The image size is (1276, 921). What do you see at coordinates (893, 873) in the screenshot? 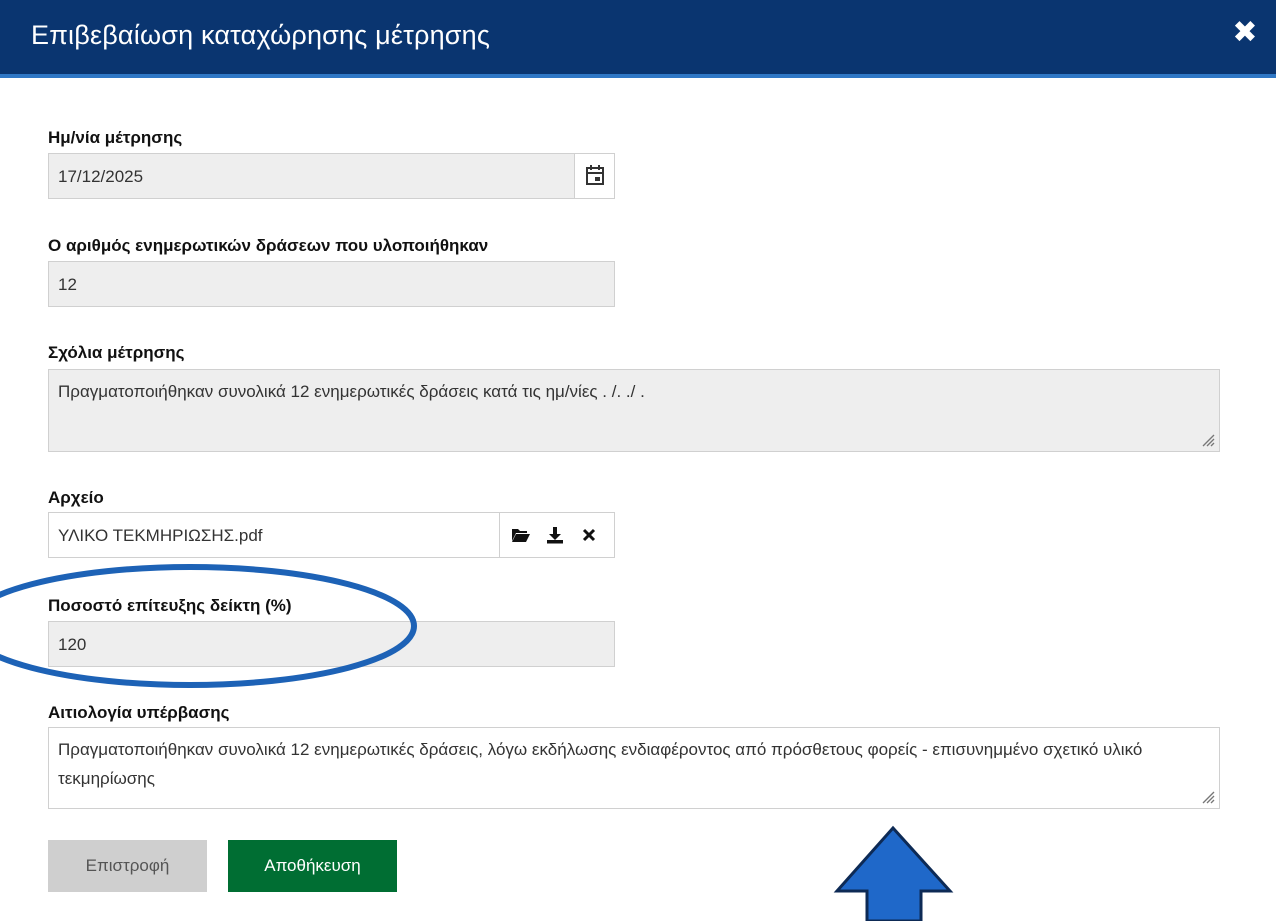
I see `up-arrow-annotation` at bounding box center [893, 873].